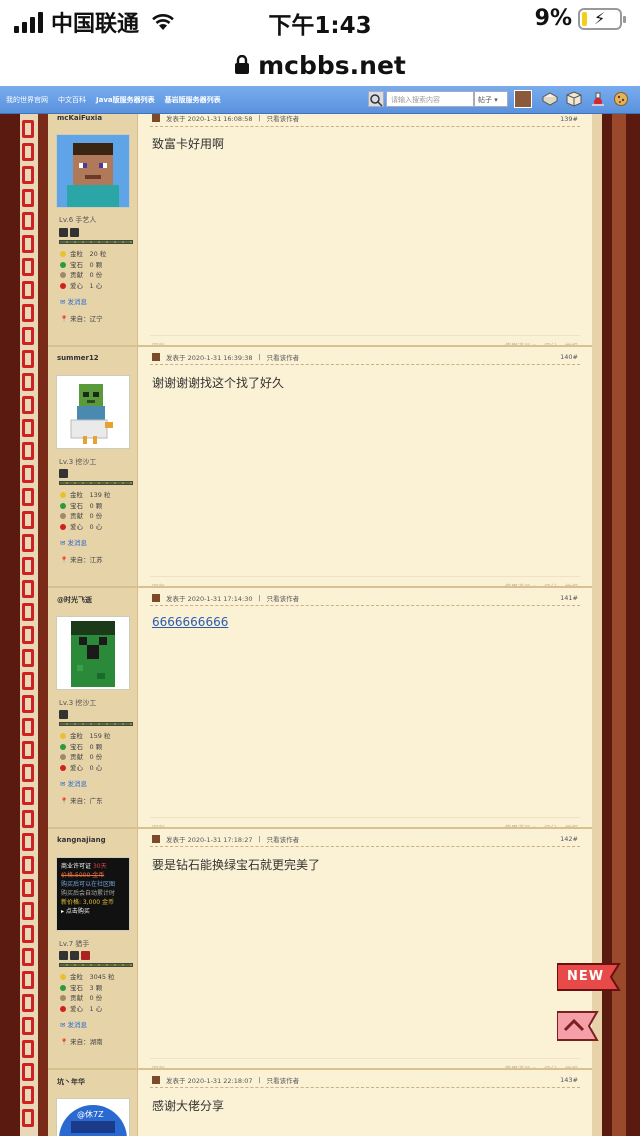  I want to click on author-username: mcKaiFuxia, so click(79, 118).